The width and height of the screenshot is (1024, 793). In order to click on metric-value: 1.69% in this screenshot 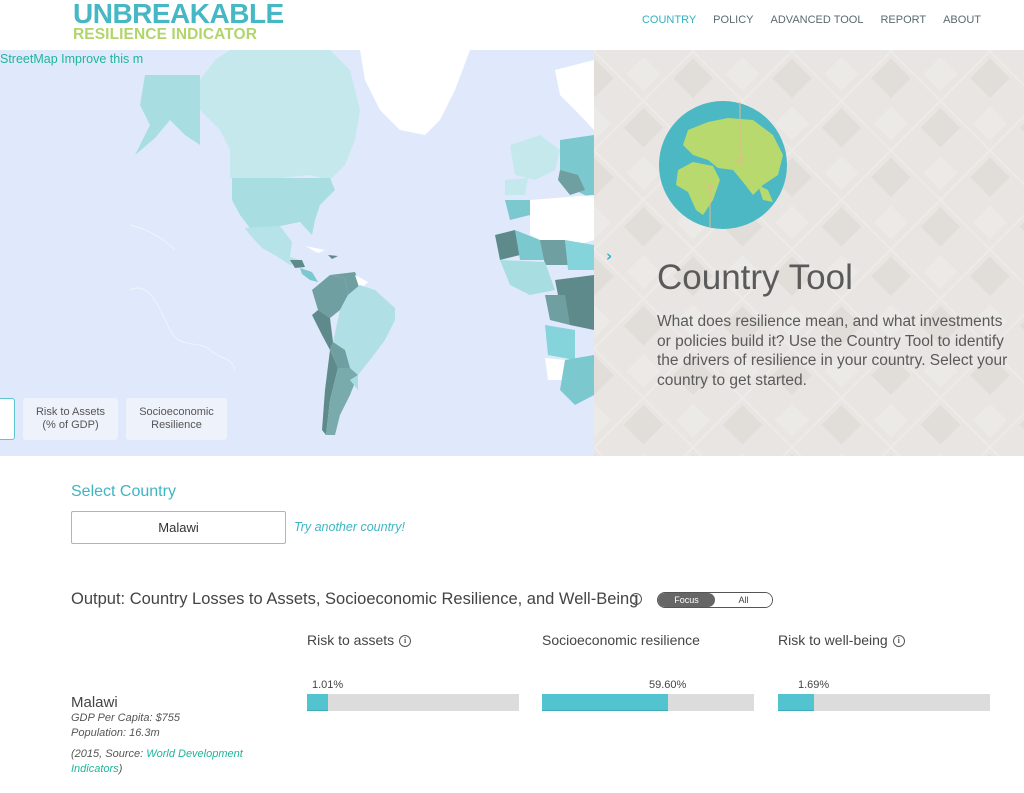, I will do `click(814, 685)`.